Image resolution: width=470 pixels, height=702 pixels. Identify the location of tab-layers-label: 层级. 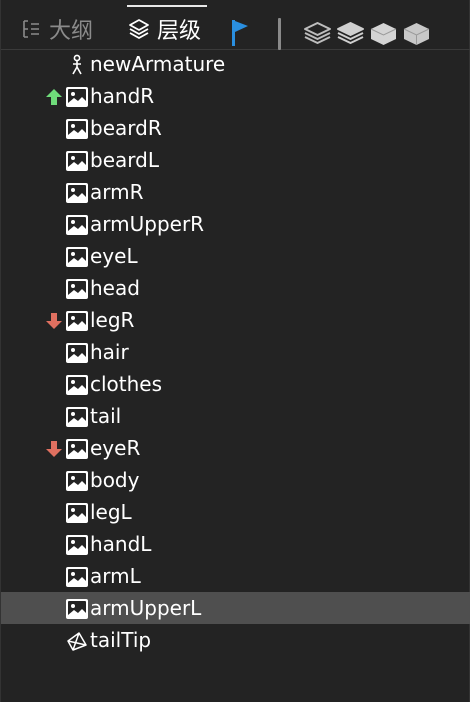
(179, 31).